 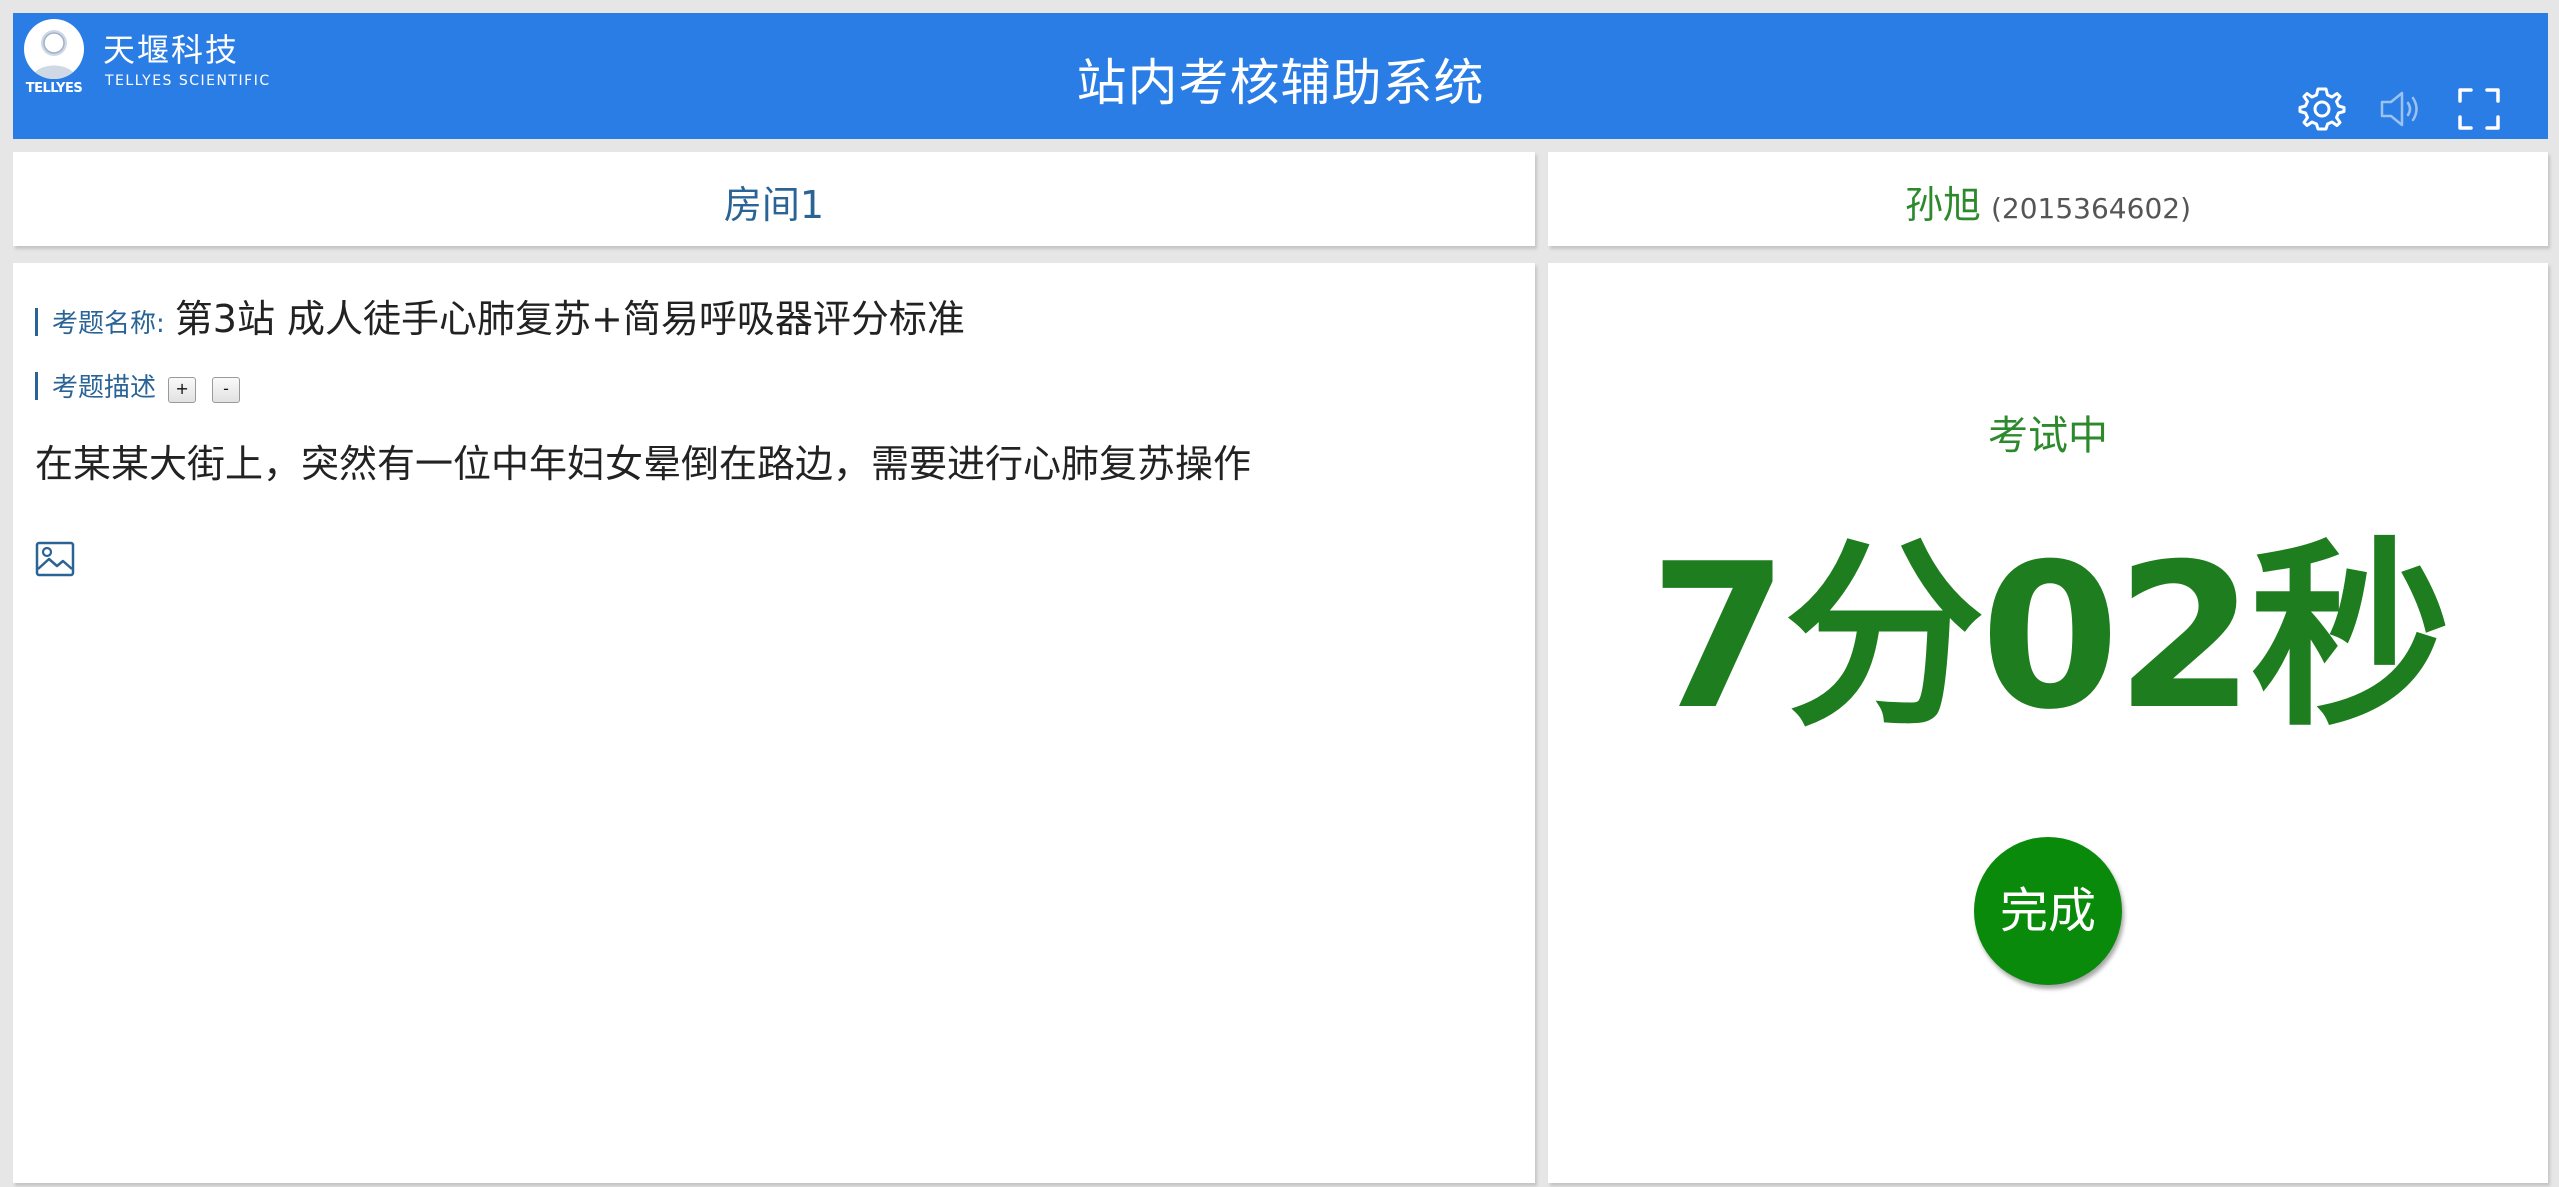 I want to click on question-desc-label: 考题描述, so click(x=104, y=388).